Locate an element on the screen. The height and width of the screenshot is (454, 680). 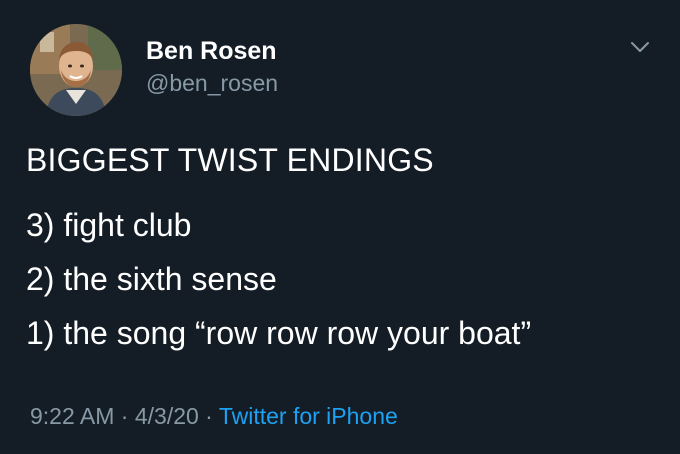
list-item: 3) fight club is located at coordinates (109, 225).